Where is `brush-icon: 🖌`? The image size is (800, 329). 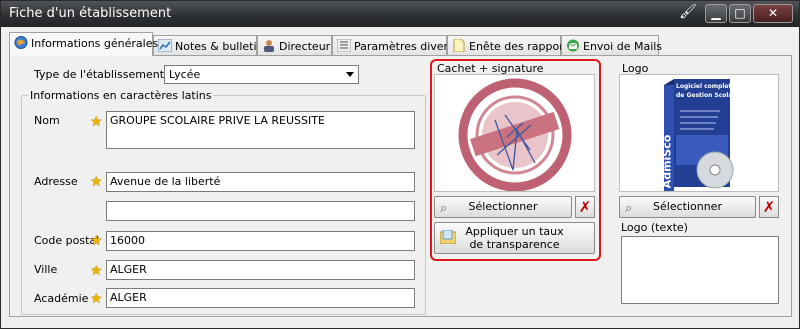 brush-icon: 🖌 is located at coordinates (688, 13).